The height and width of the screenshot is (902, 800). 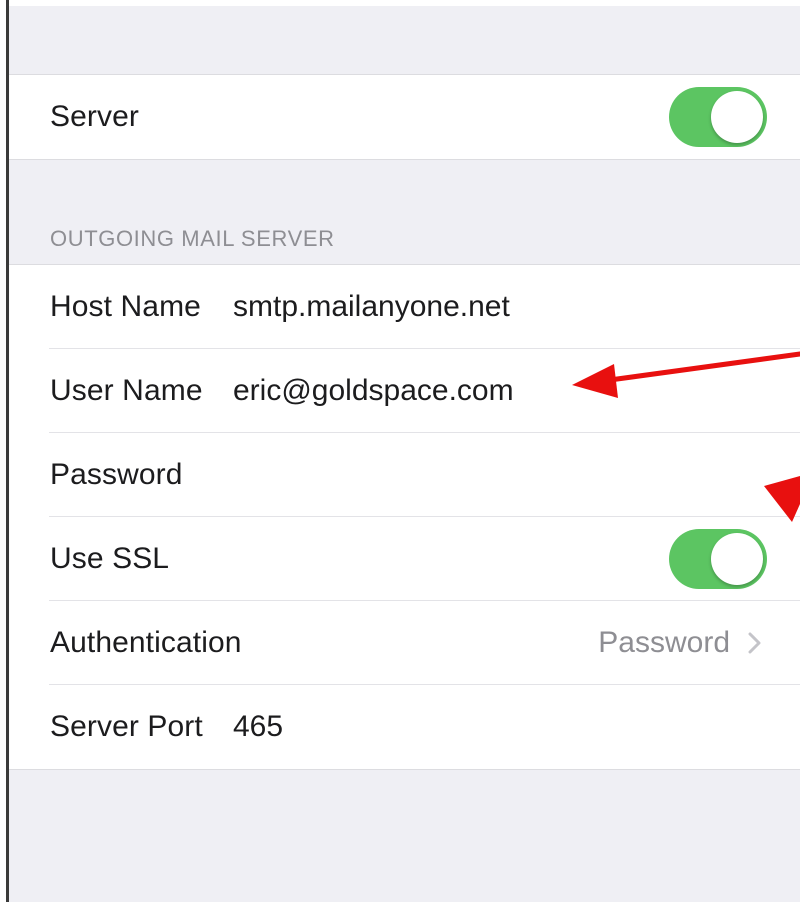 I want to click on server-toggle, so click(x=718, y=117).